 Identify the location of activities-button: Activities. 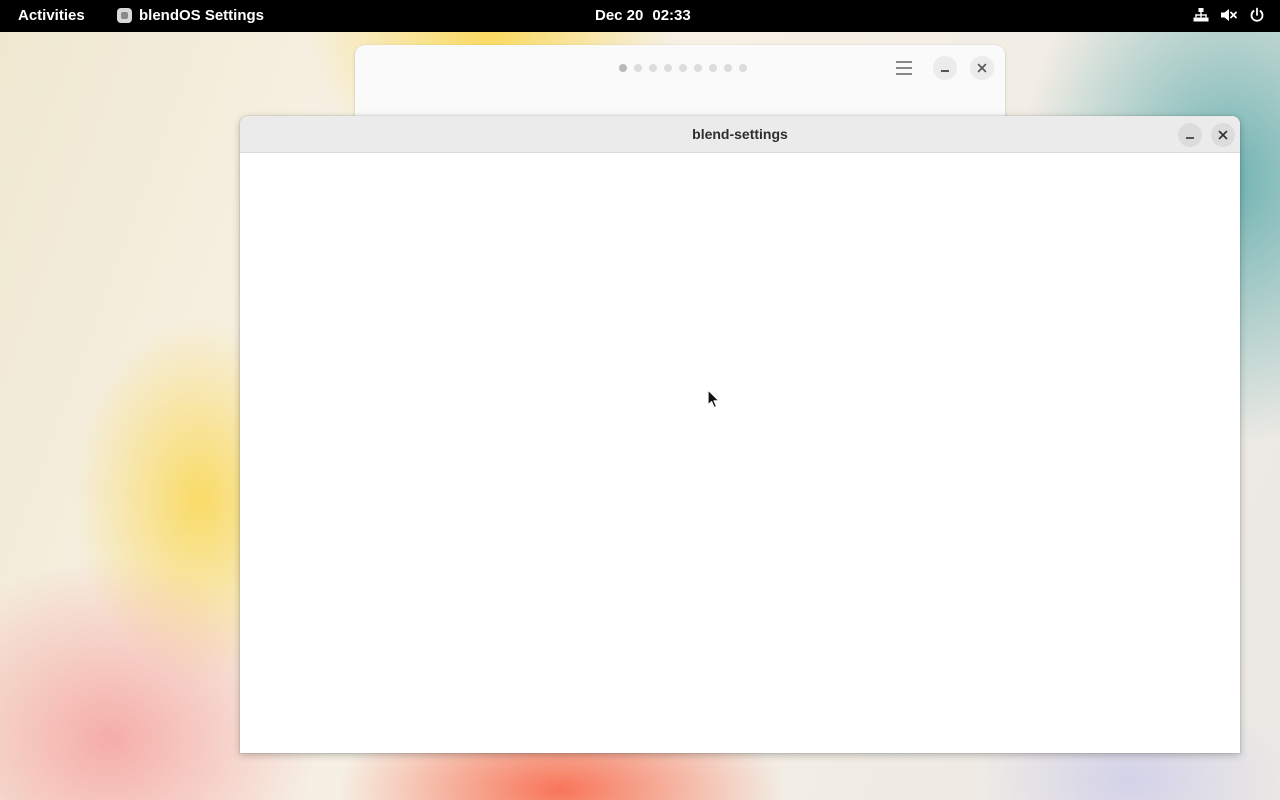
(51, 15).